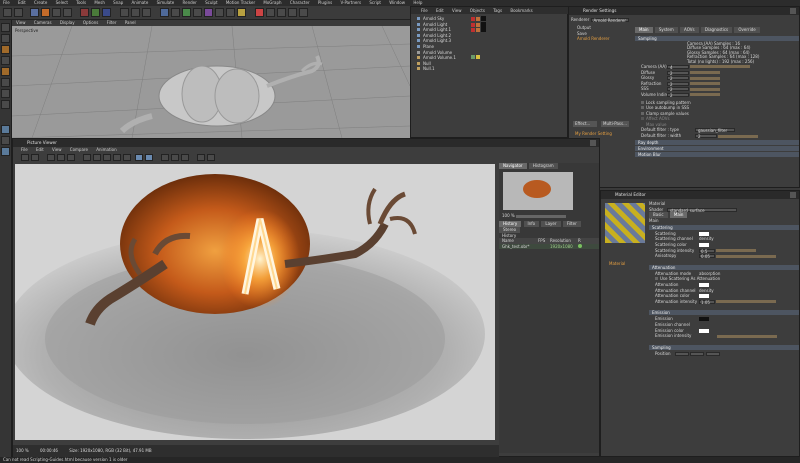 The image size is (800, 463). What do you see at coordinates (5, 104) in the screenshot?
I see `snap-icon` at bounding box center [5, 104].